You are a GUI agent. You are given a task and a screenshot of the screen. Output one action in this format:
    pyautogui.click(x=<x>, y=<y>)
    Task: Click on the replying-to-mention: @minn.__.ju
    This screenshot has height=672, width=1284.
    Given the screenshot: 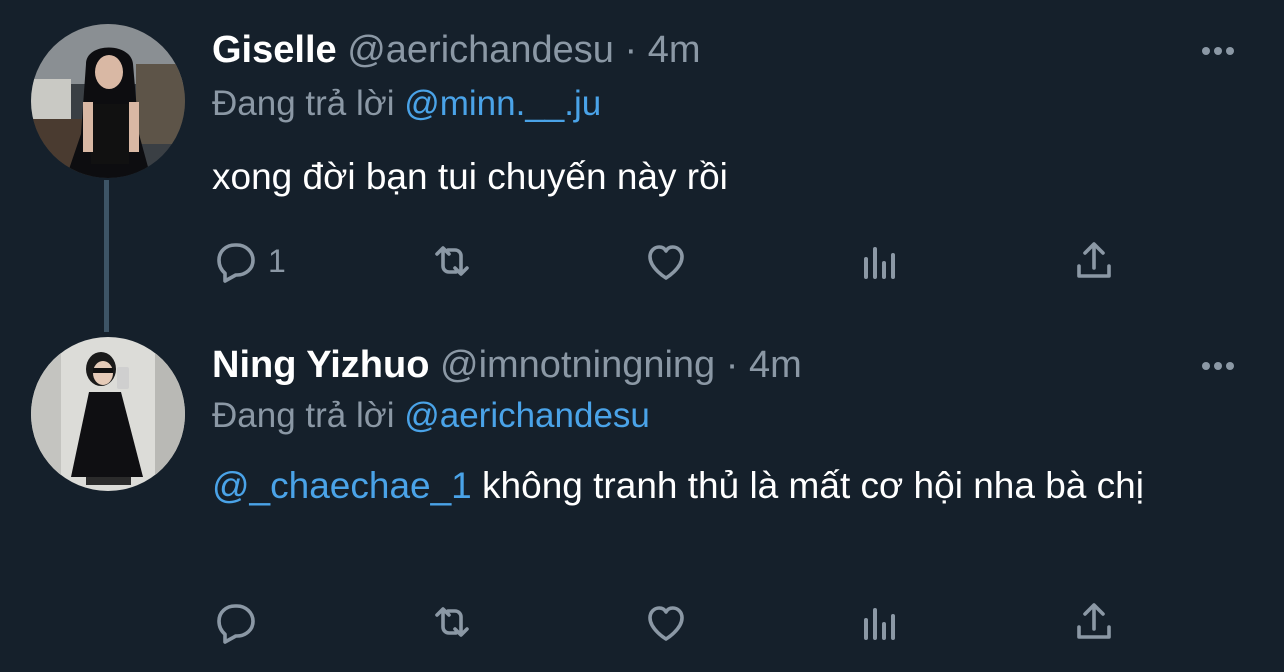 What is the action you would take?
    pyautogui.click(x=502, y=103)
    